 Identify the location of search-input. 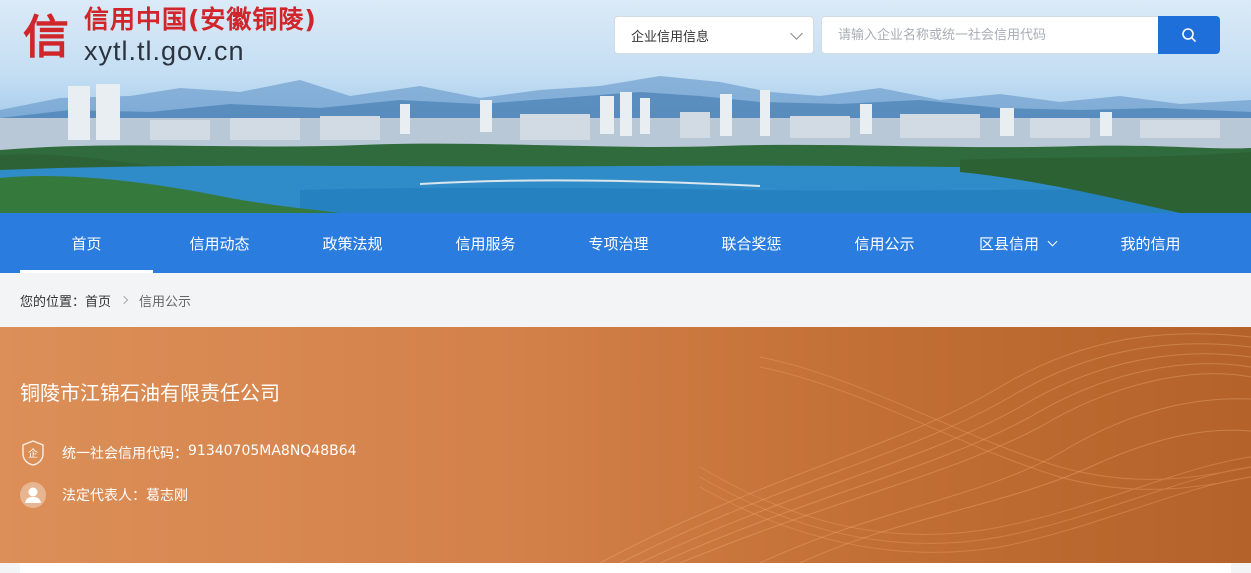
(989, 35).